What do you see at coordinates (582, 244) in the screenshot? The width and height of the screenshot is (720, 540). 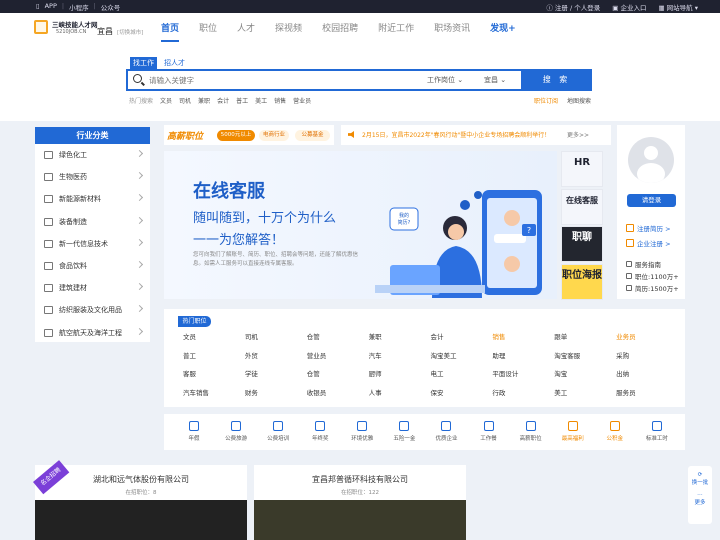 I see `job-chat-thumb: 职聊` at bounding box center [582, 244].